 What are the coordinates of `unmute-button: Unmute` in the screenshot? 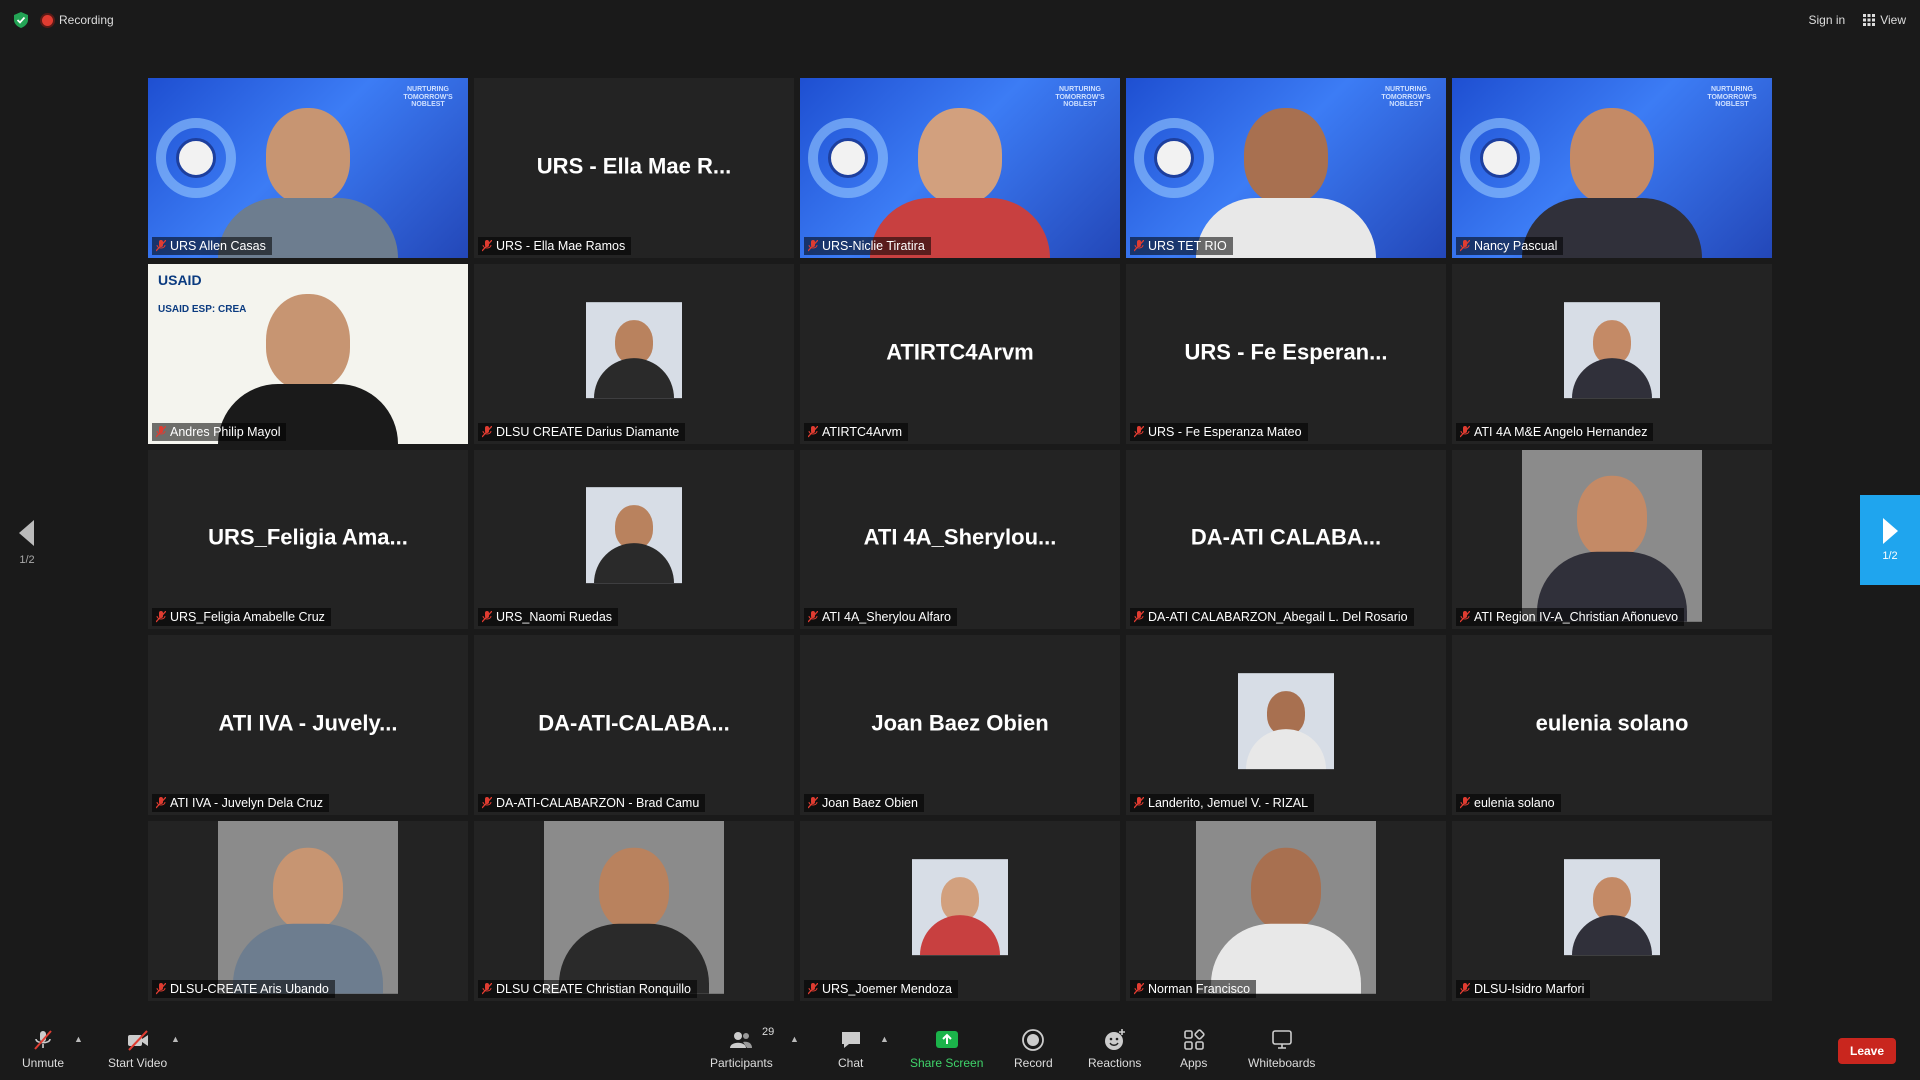 It's located at (43, 1049).